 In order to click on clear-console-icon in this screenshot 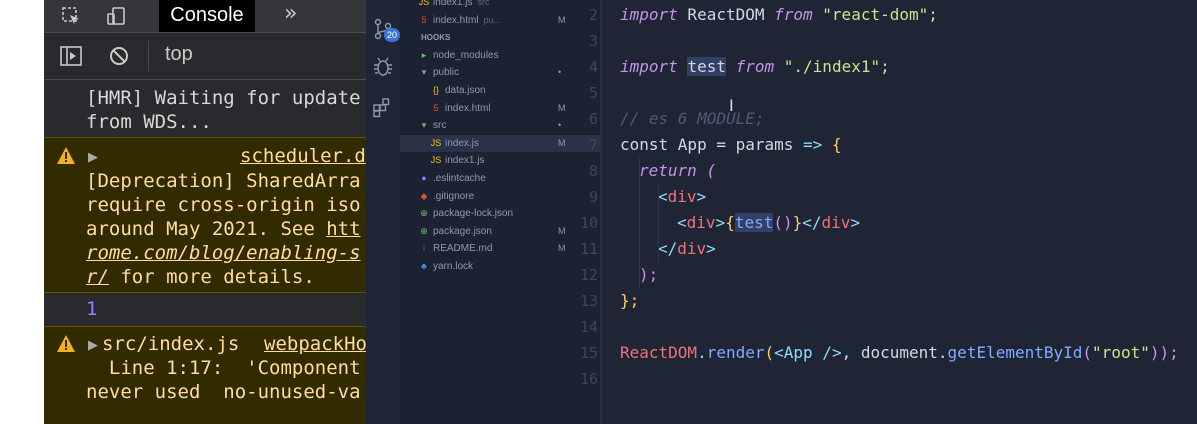, I will do `click(119, 56)`.